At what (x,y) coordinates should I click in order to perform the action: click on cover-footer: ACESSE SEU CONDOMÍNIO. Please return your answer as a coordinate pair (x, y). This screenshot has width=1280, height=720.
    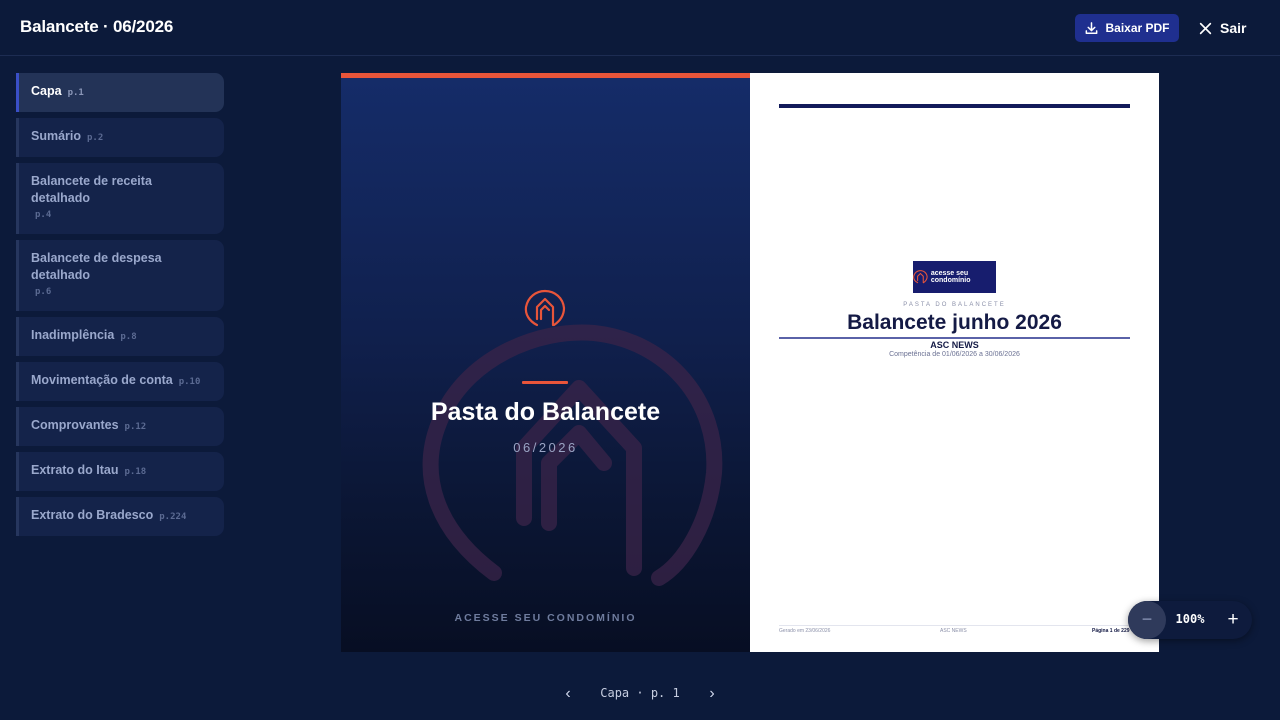
    Looking at the image, I should click on (545, 618).